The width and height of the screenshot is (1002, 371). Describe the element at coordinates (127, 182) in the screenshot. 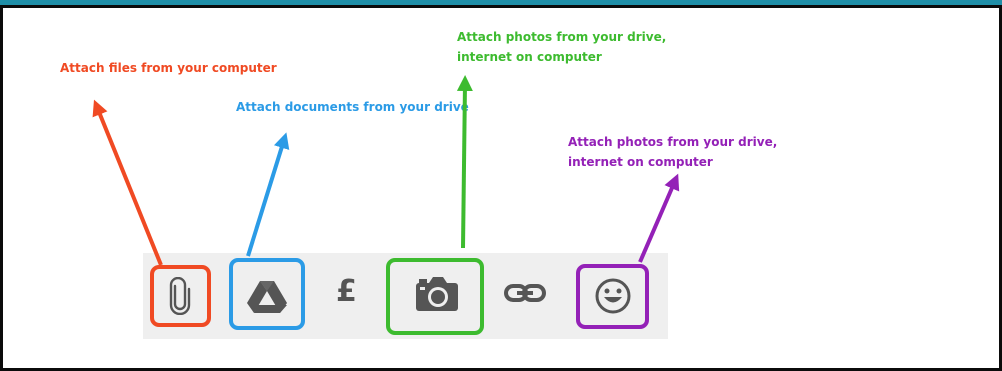

I see `arrow-red` at that location.